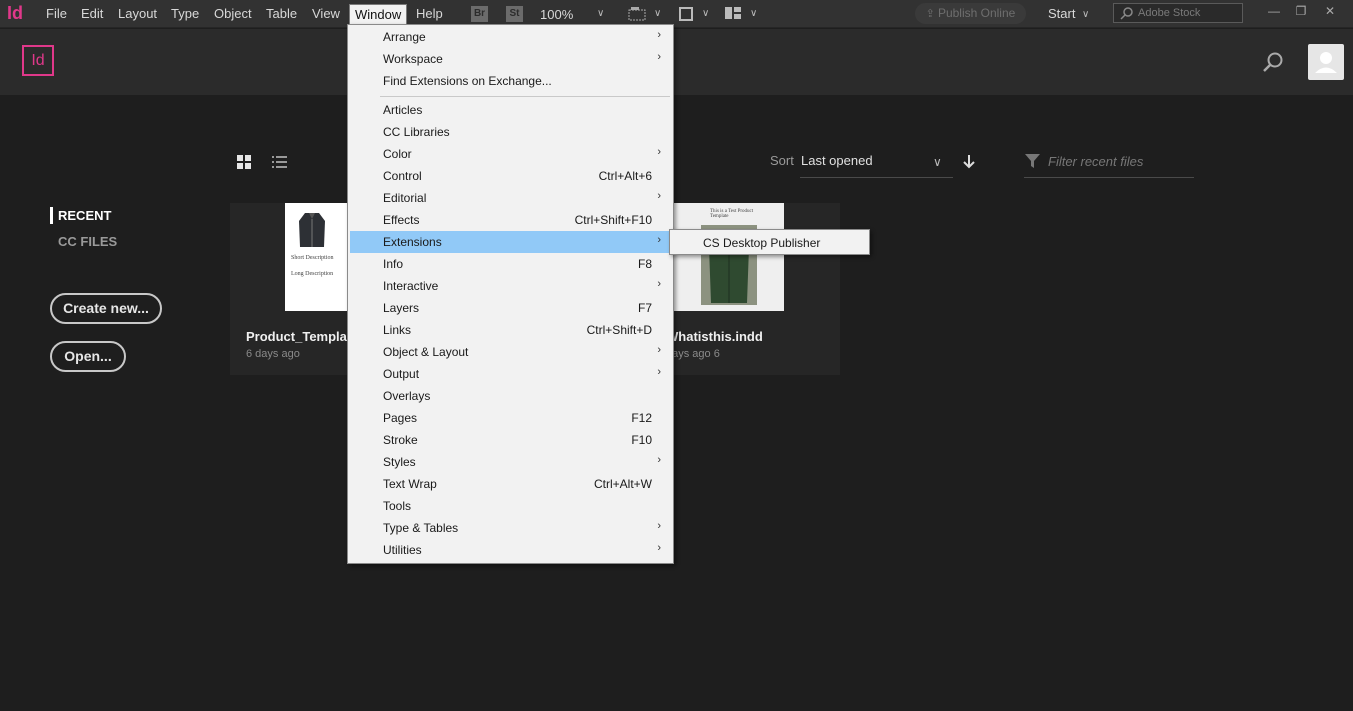 The height and width of the screenshot is (711, 1353). Describe the element at coordinates (510, 286) in the screenshot. I see `menu-item-interactive: Interactive ›` at that location.